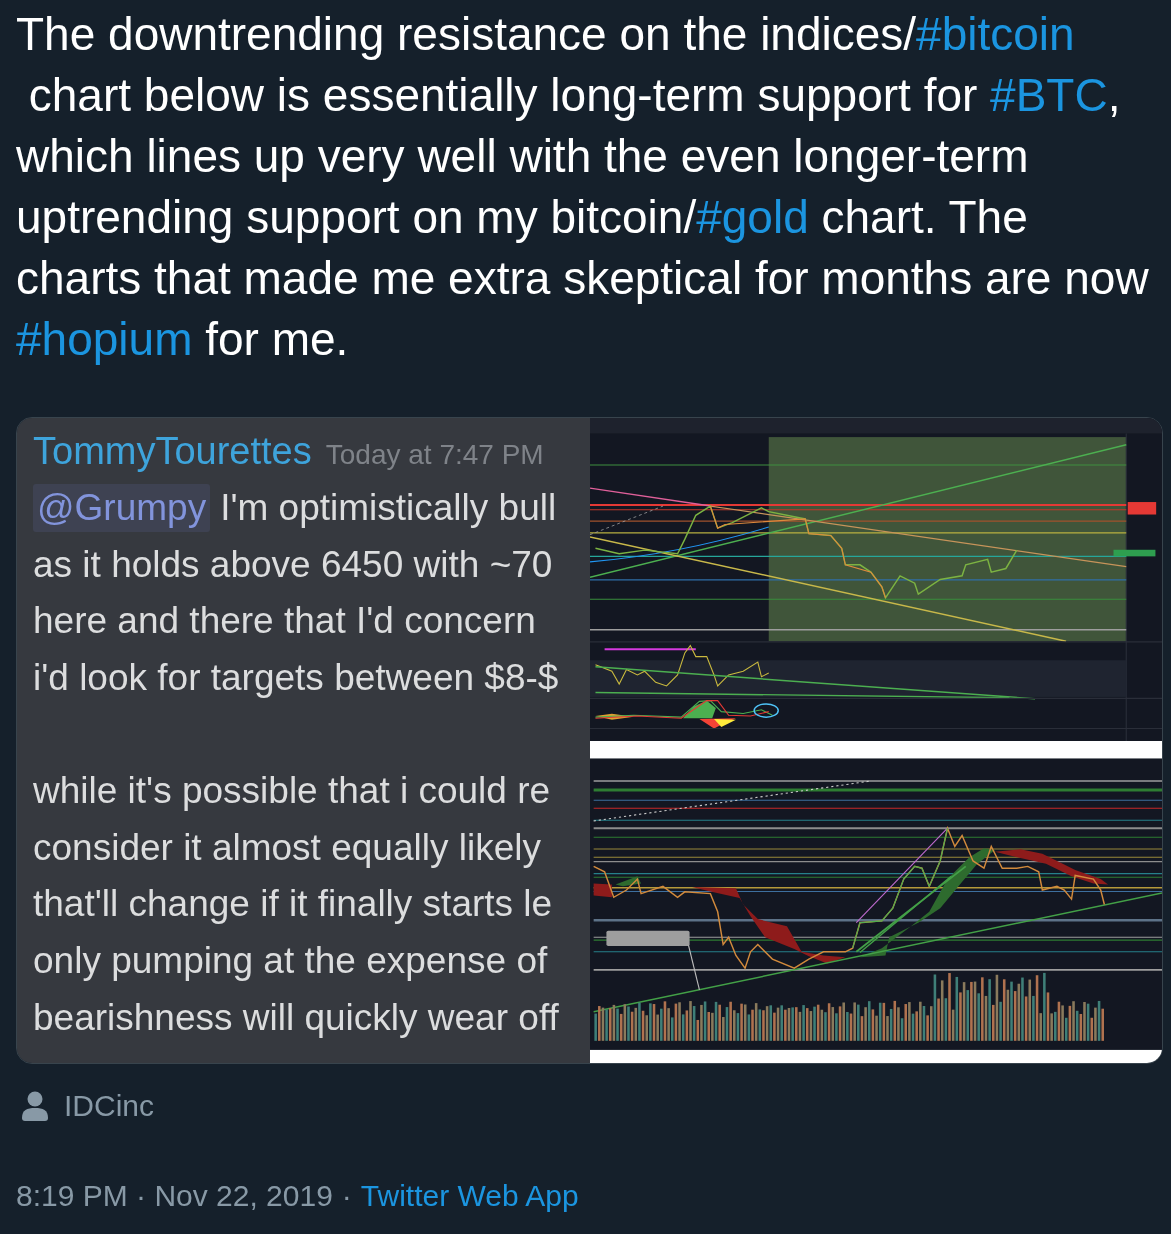 This screenshot has width=1171, height=1234. I want to click on message-line: here and there that I'd concern, so click(284, 621).